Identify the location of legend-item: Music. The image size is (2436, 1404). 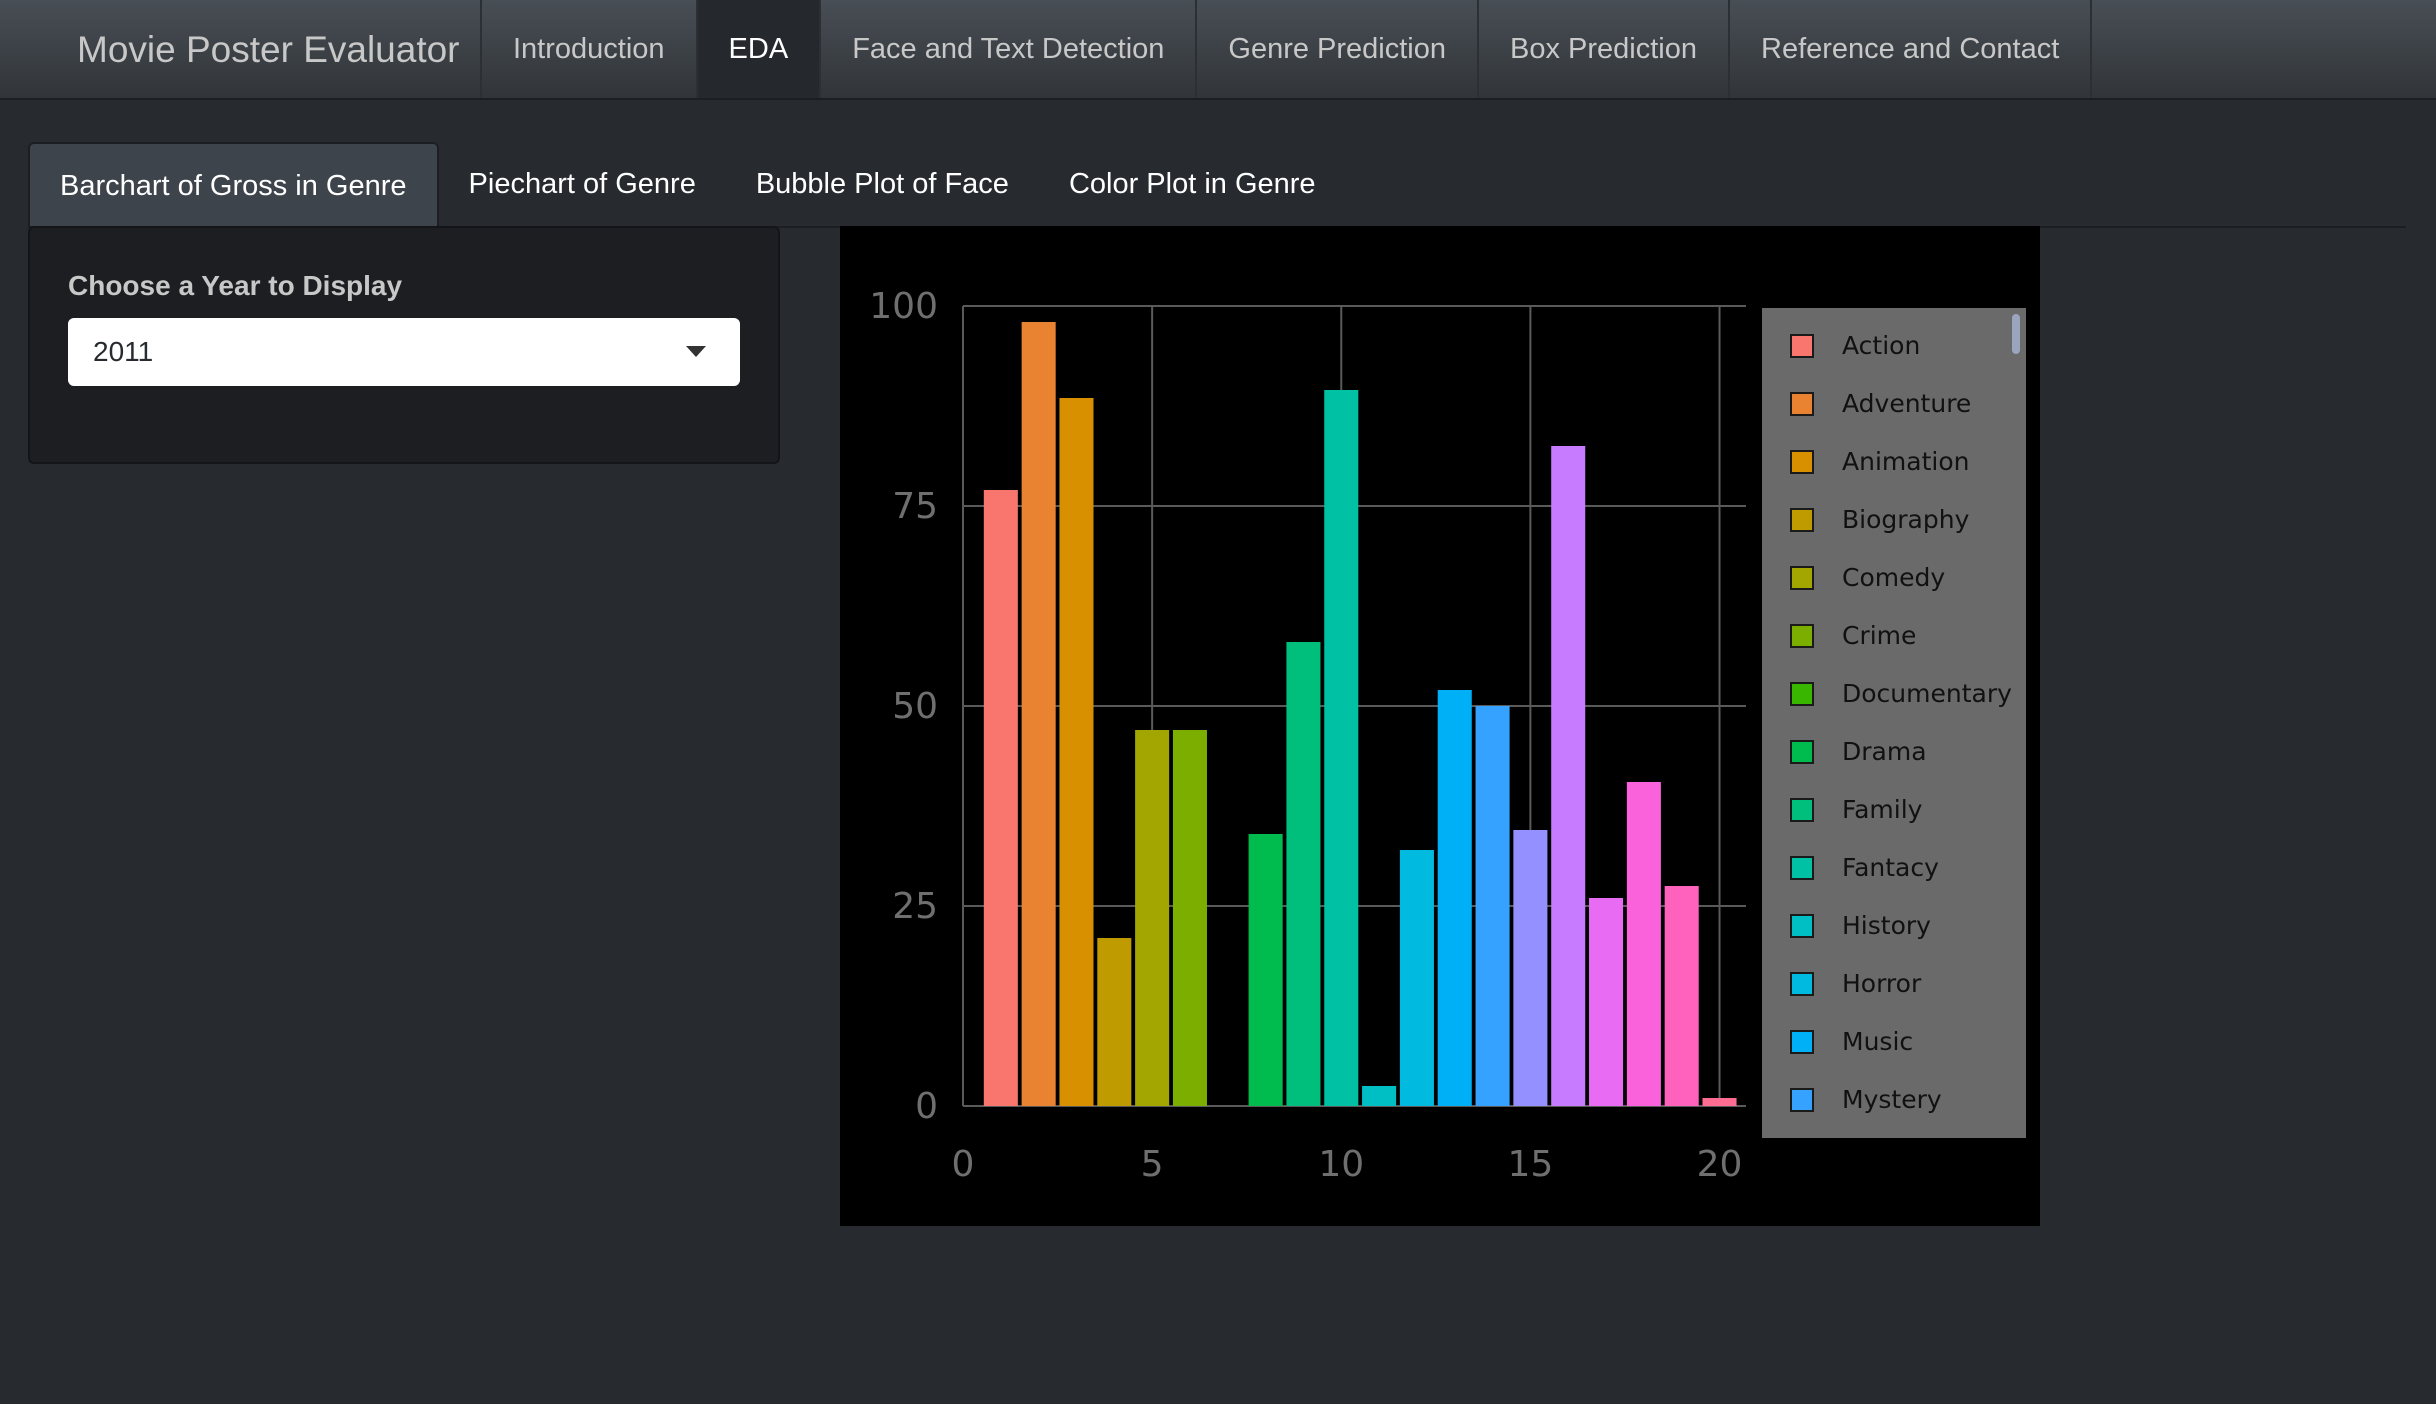
(1894, 1042).